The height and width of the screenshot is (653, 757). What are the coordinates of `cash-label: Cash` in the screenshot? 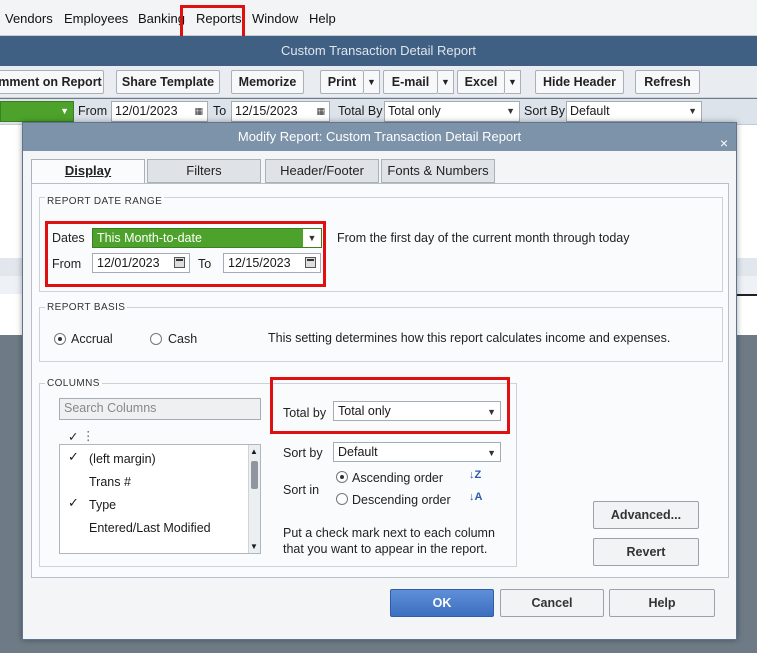 It's located at (183, 339).